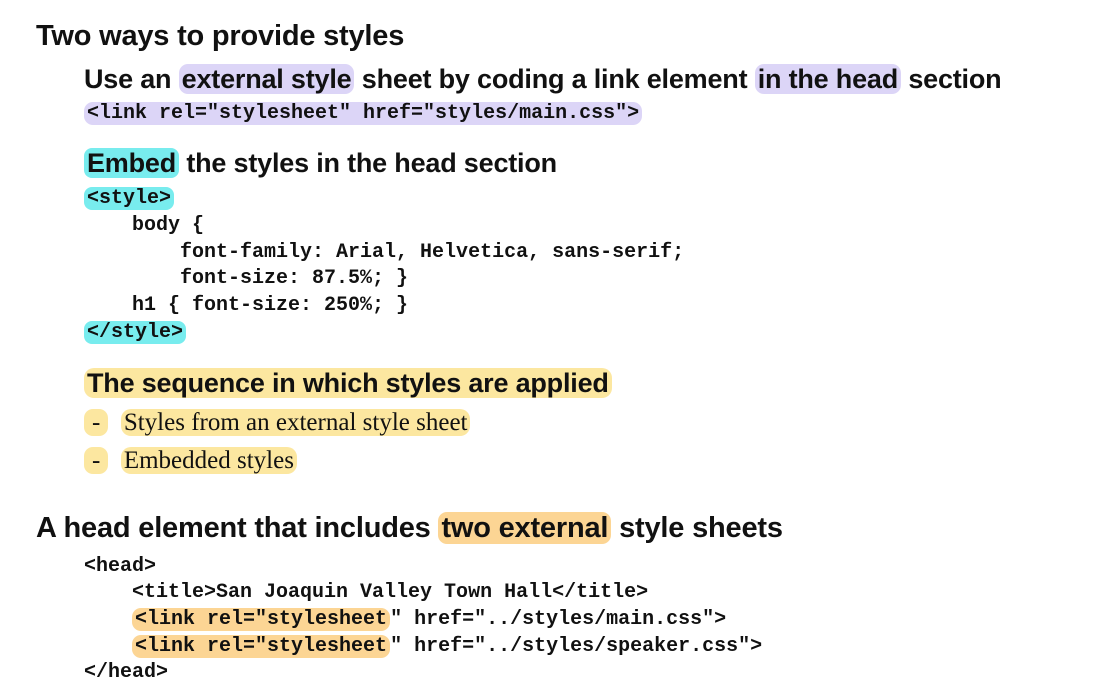  I want to click on style-open-tag: <style>, so click(129, 198).